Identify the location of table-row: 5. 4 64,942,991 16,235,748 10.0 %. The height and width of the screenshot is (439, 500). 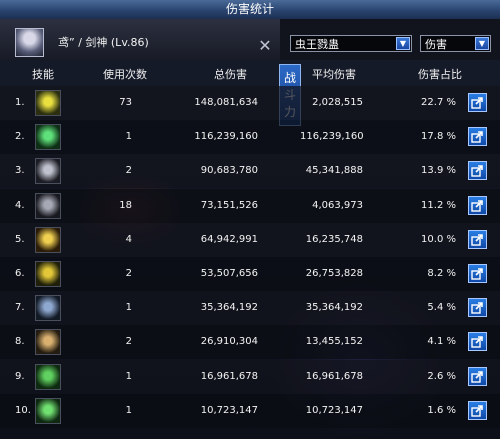
(250, 239).